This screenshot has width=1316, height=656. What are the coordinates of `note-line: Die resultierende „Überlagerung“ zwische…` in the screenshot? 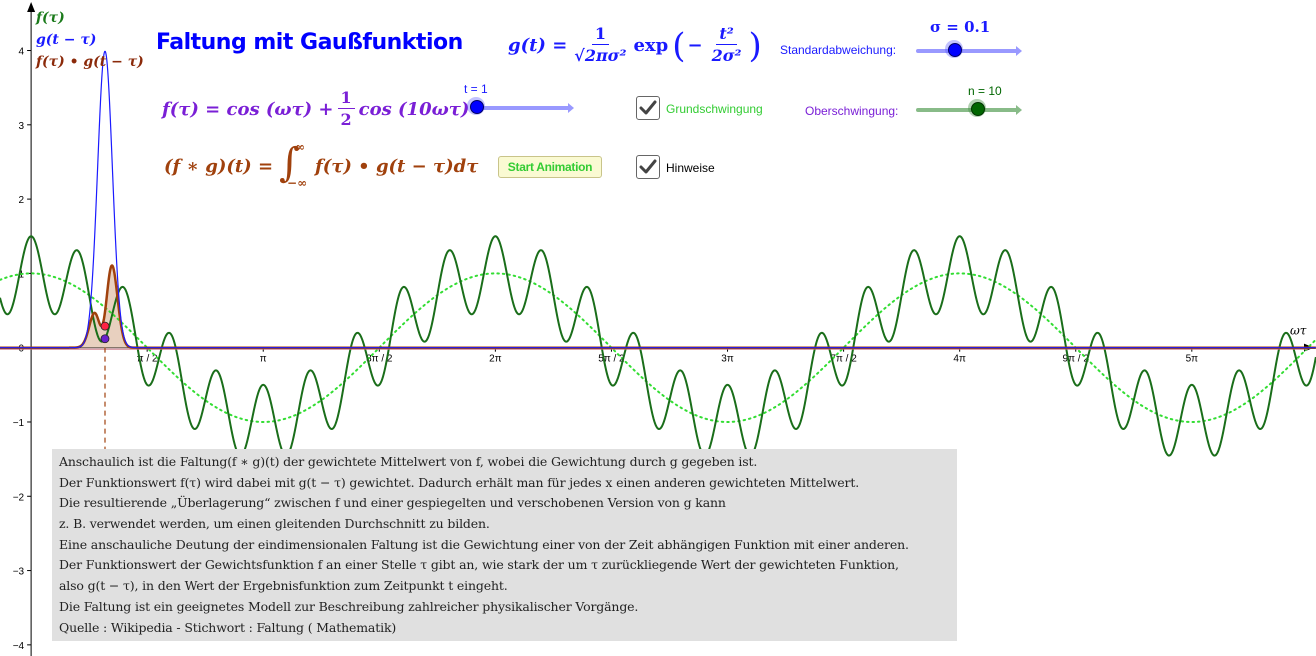 It's located at (392, 503).